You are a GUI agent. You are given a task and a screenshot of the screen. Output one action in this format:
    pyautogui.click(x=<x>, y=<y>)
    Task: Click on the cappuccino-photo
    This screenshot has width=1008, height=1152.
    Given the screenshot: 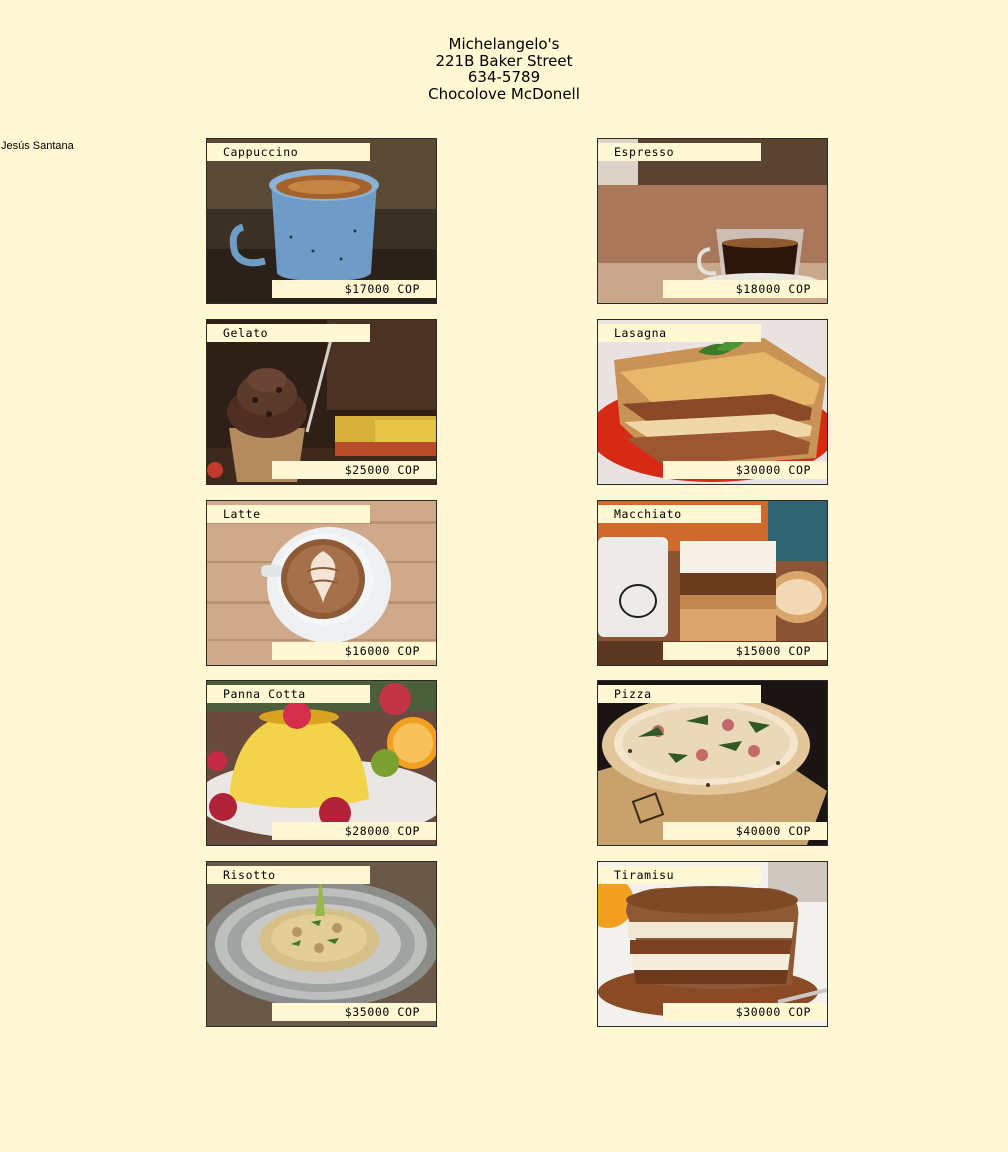 What is the action you would take?
    pyautogui.click(x=321, y=221)
    